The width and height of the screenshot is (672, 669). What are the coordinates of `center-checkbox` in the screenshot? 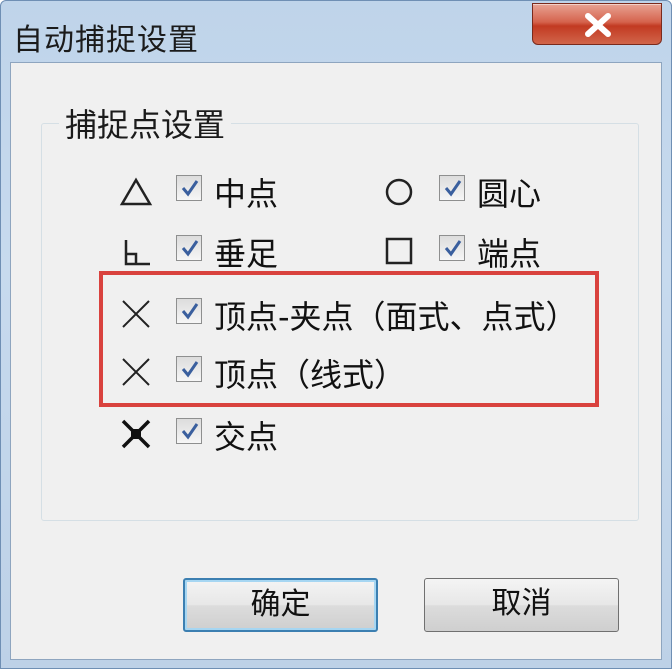 It's located at (452, 188).